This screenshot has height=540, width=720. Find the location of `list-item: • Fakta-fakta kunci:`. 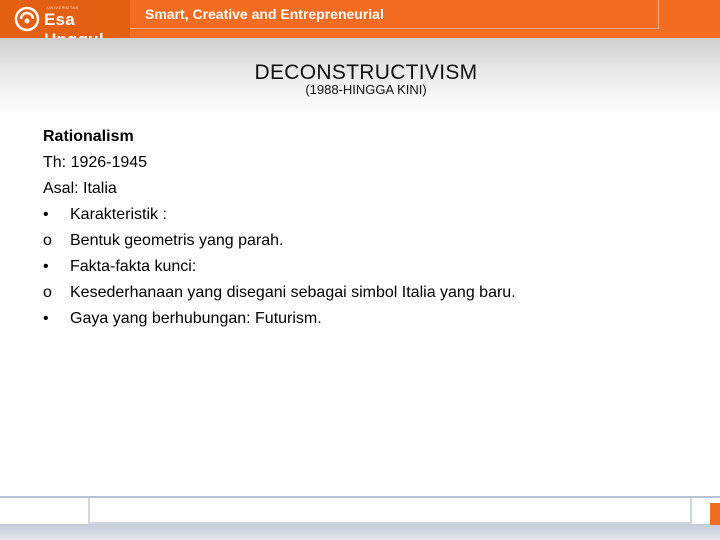

list-item: • Fakta-fakta kunci: is located at coordinates (368, 267).